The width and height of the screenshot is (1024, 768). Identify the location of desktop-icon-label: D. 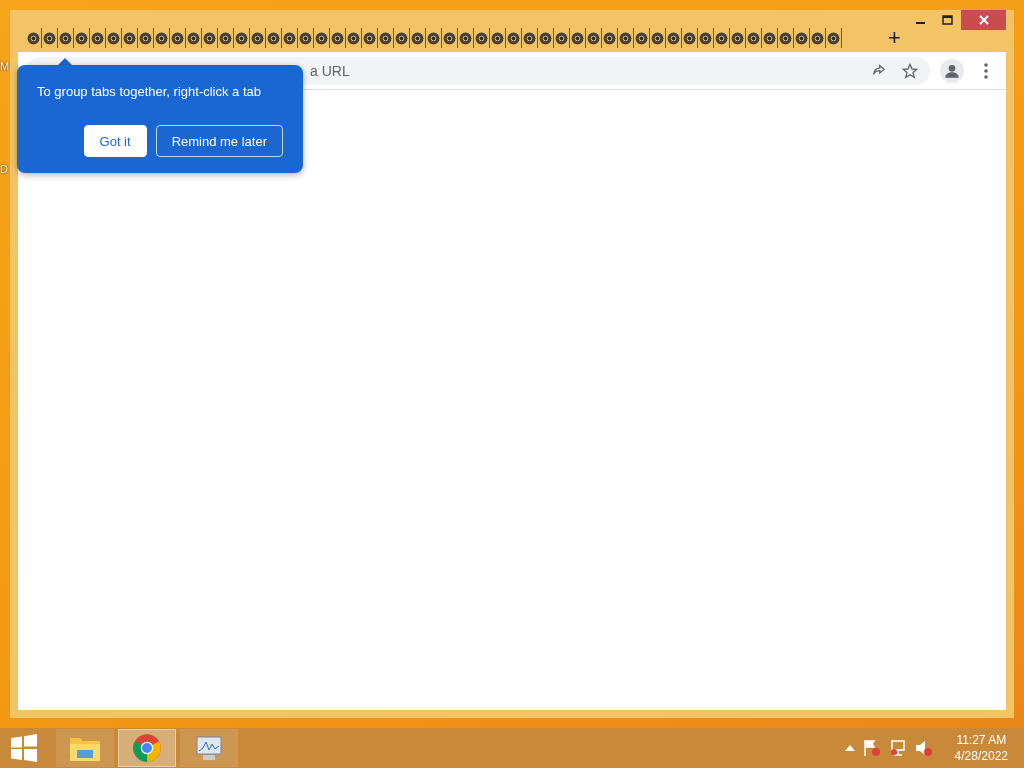
(4, 169).